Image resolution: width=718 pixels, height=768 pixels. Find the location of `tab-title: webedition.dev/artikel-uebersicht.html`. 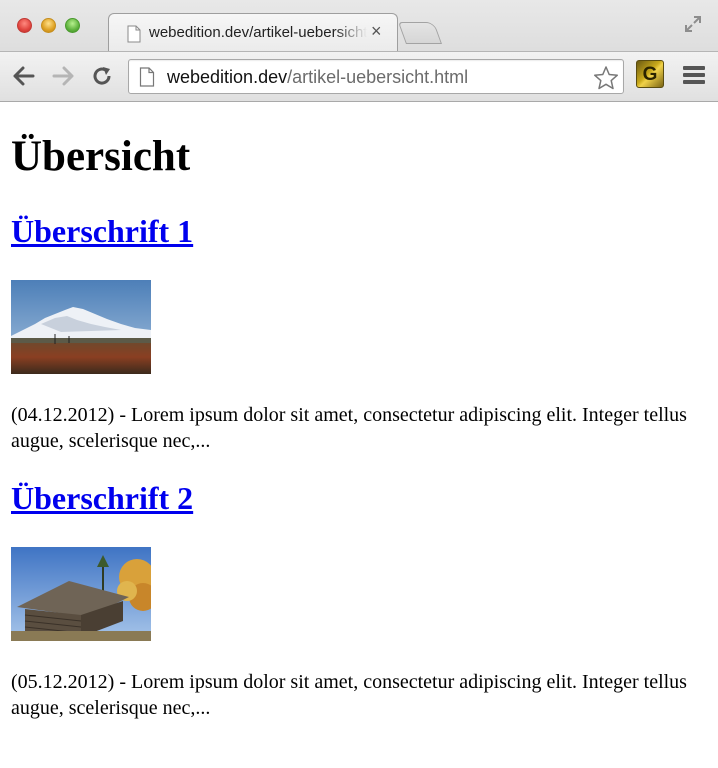

tab-title: webedition.dev/artikel-uebersicht.html is located at coordinates (258, 32).